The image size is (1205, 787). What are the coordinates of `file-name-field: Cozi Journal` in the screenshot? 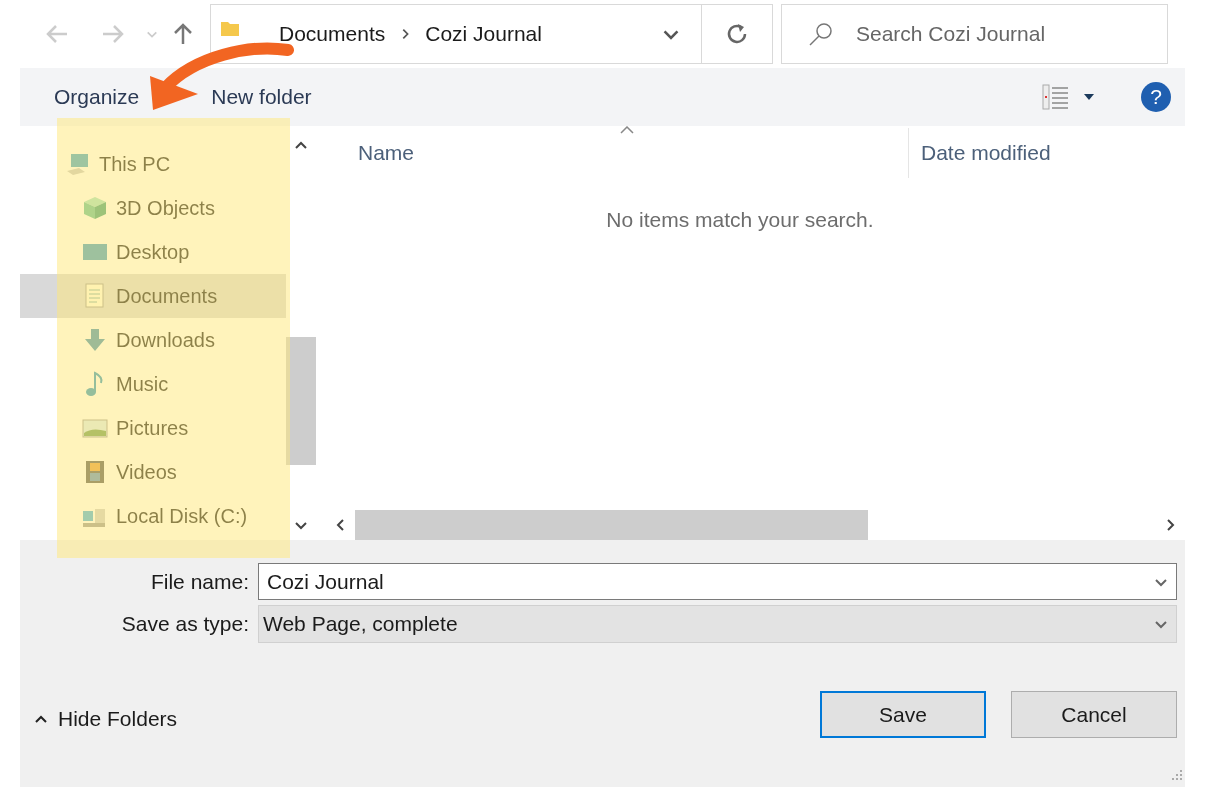 It's located at (706, 581).